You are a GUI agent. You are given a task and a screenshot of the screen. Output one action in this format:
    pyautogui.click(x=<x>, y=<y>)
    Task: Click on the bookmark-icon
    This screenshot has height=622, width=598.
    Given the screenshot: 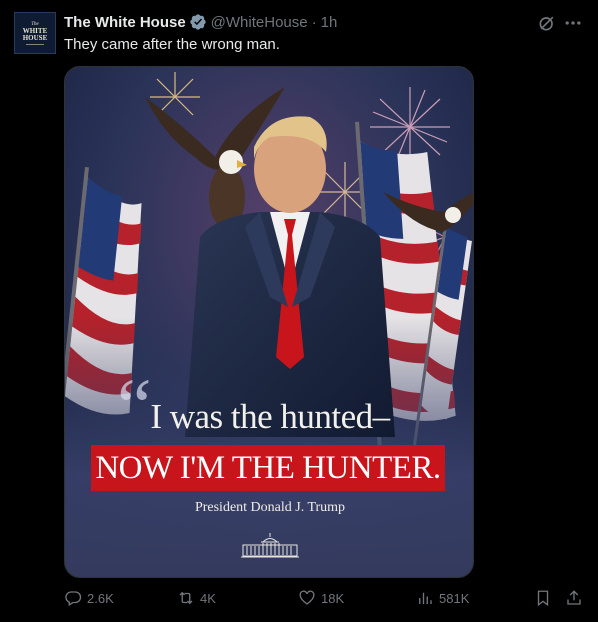 What is the action you would take?
    pyautogui.click(x=543, y=598)
    